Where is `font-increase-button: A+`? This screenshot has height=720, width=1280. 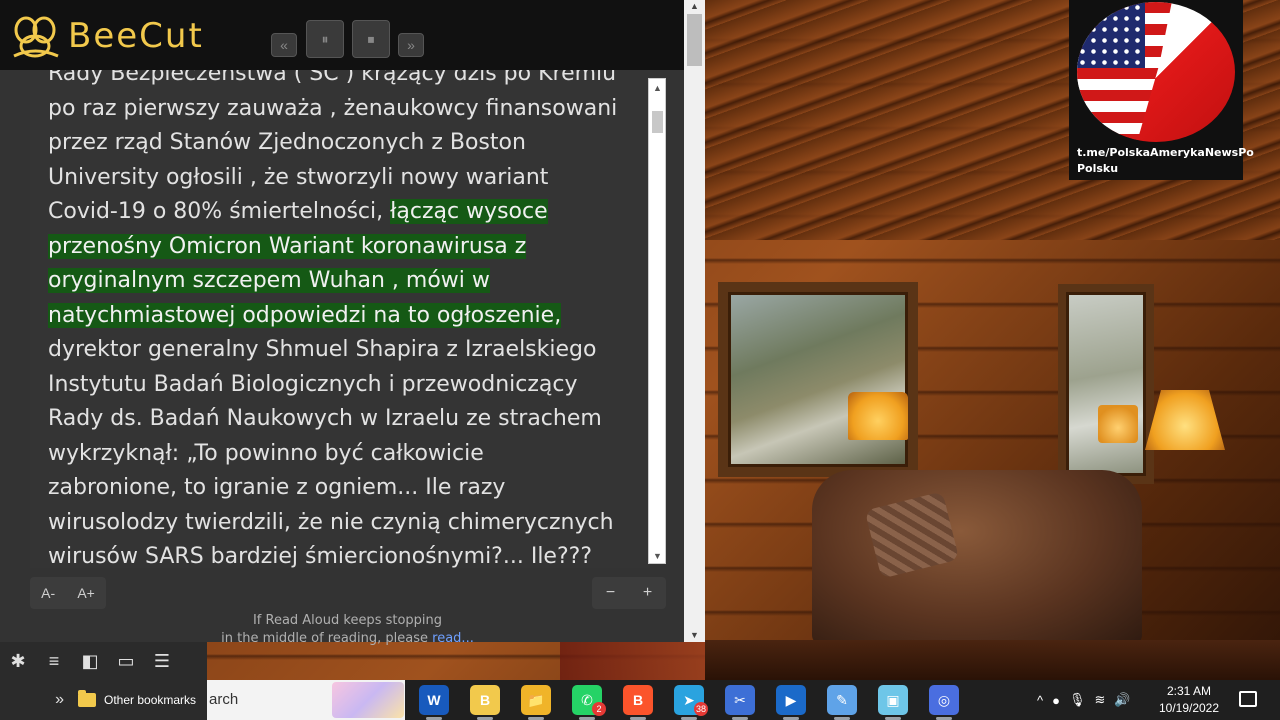 font-increase-button: A+ is located at coordinates (86, 593).